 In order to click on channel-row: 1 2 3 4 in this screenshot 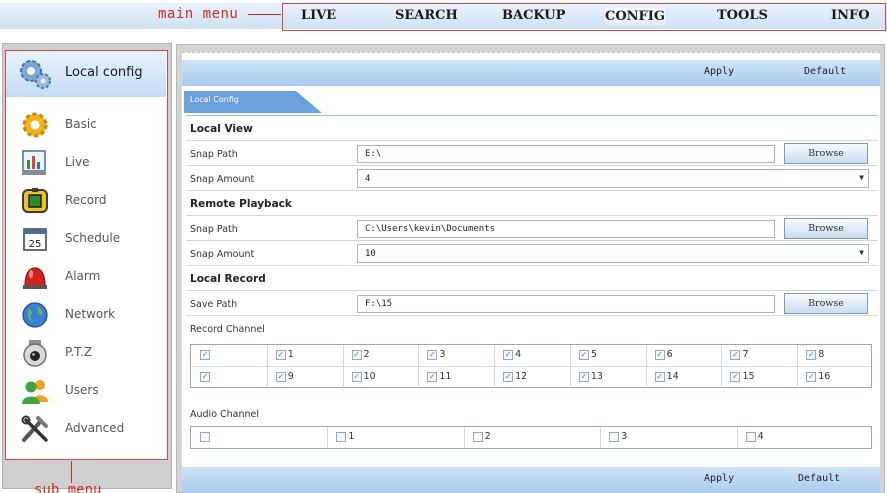, I will do `click(531, 437)`.